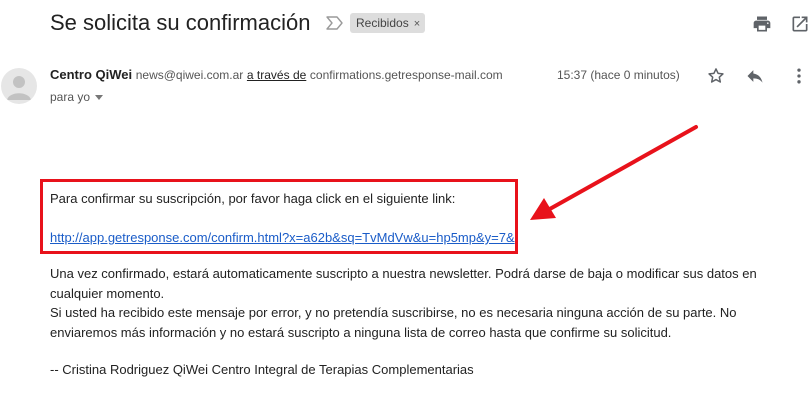 The height and width of the screenshot is (399, 811). I want to click on recipient-text: para yo, so click(70, 97).